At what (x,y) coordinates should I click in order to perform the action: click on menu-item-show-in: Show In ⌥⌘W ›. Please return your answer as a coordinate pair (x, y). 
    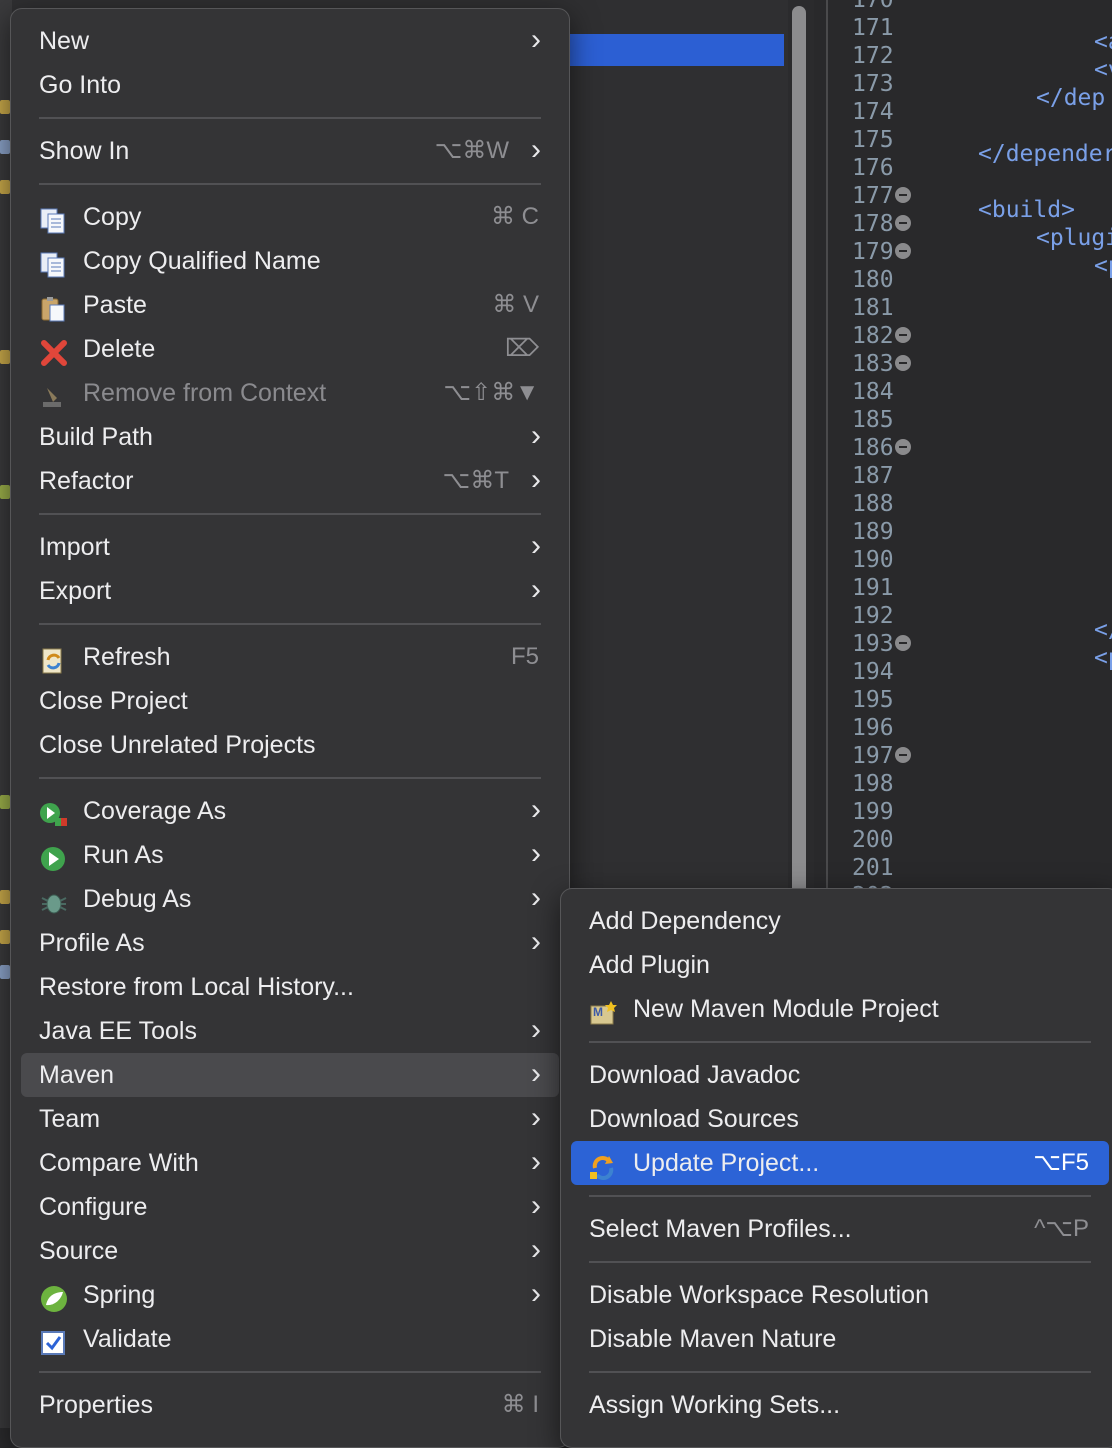
    Looking at the image, I should click on (290, 151).